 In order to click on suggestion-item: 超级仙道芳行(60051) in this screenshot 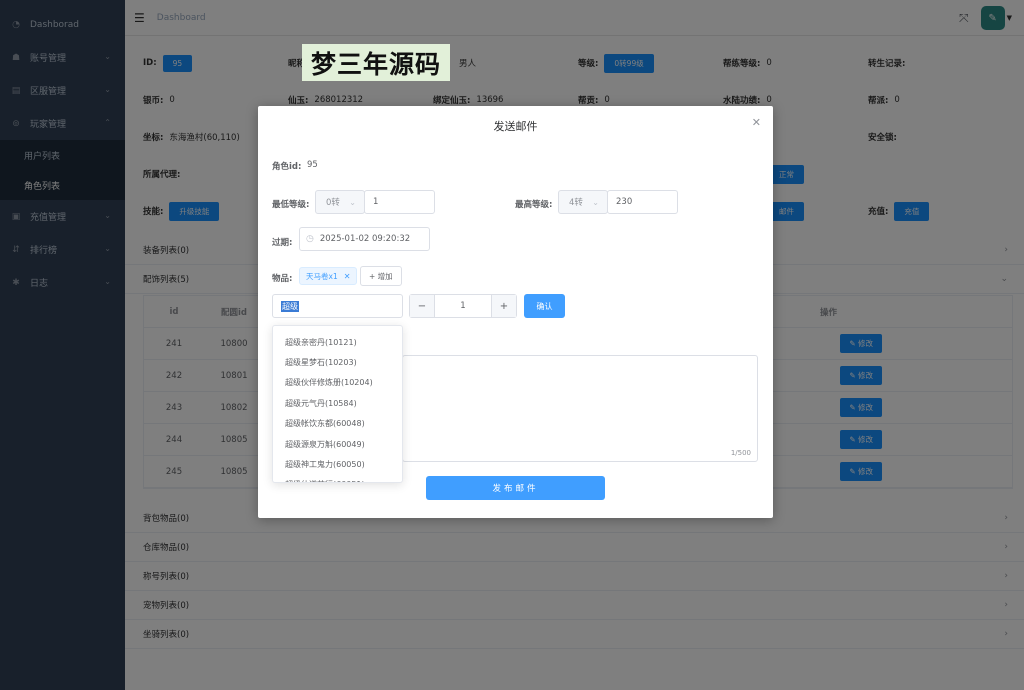, I will do `click(337, 478)`.